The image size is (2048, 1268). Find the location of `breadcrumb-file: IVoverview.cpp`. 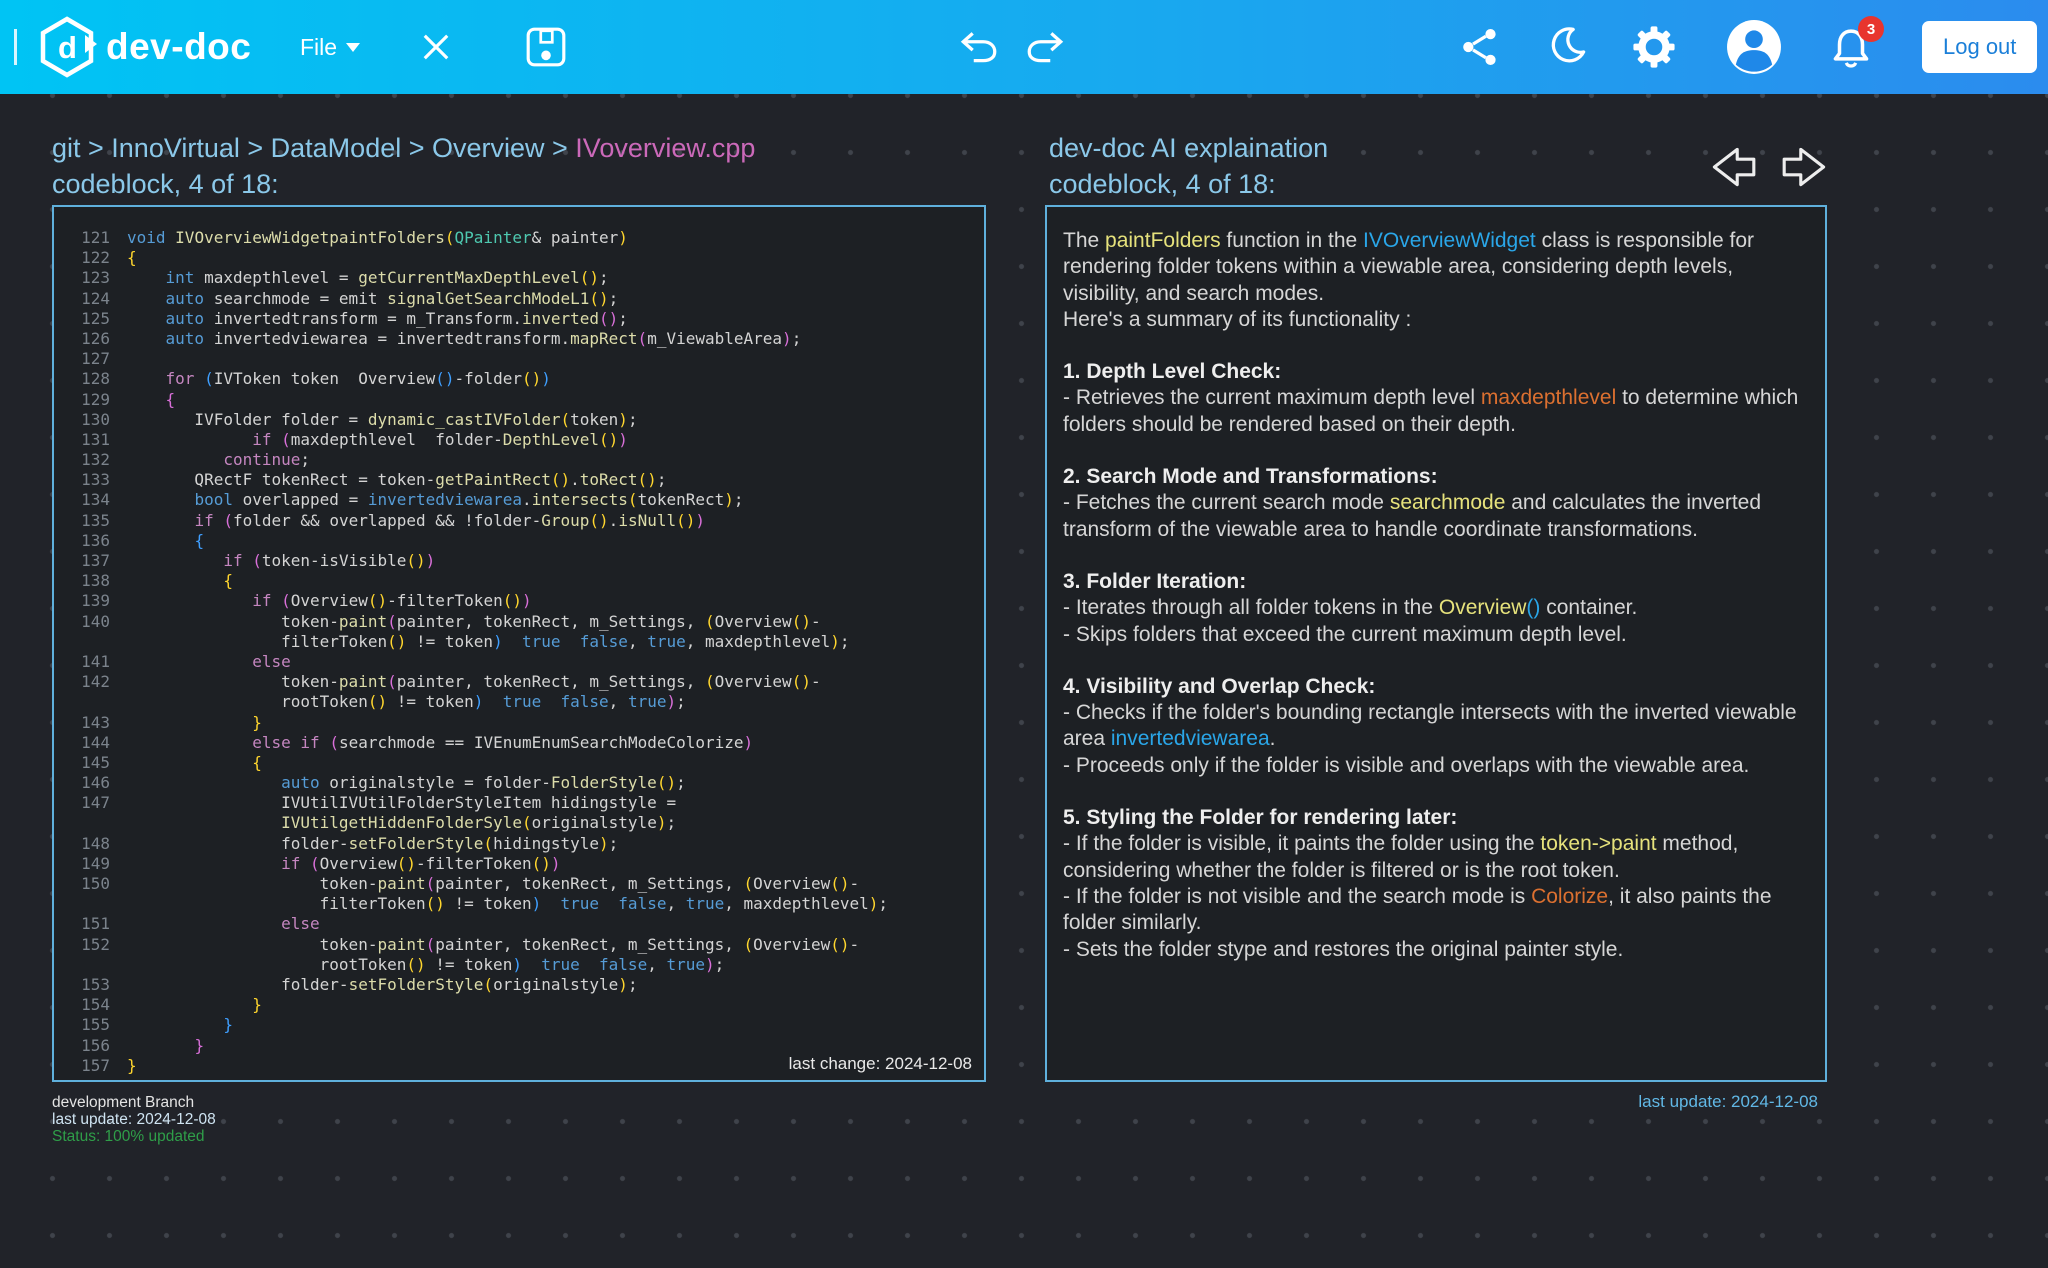

breadcrumb-file: IVoverview.cpp is located at coordinates (665, 148).